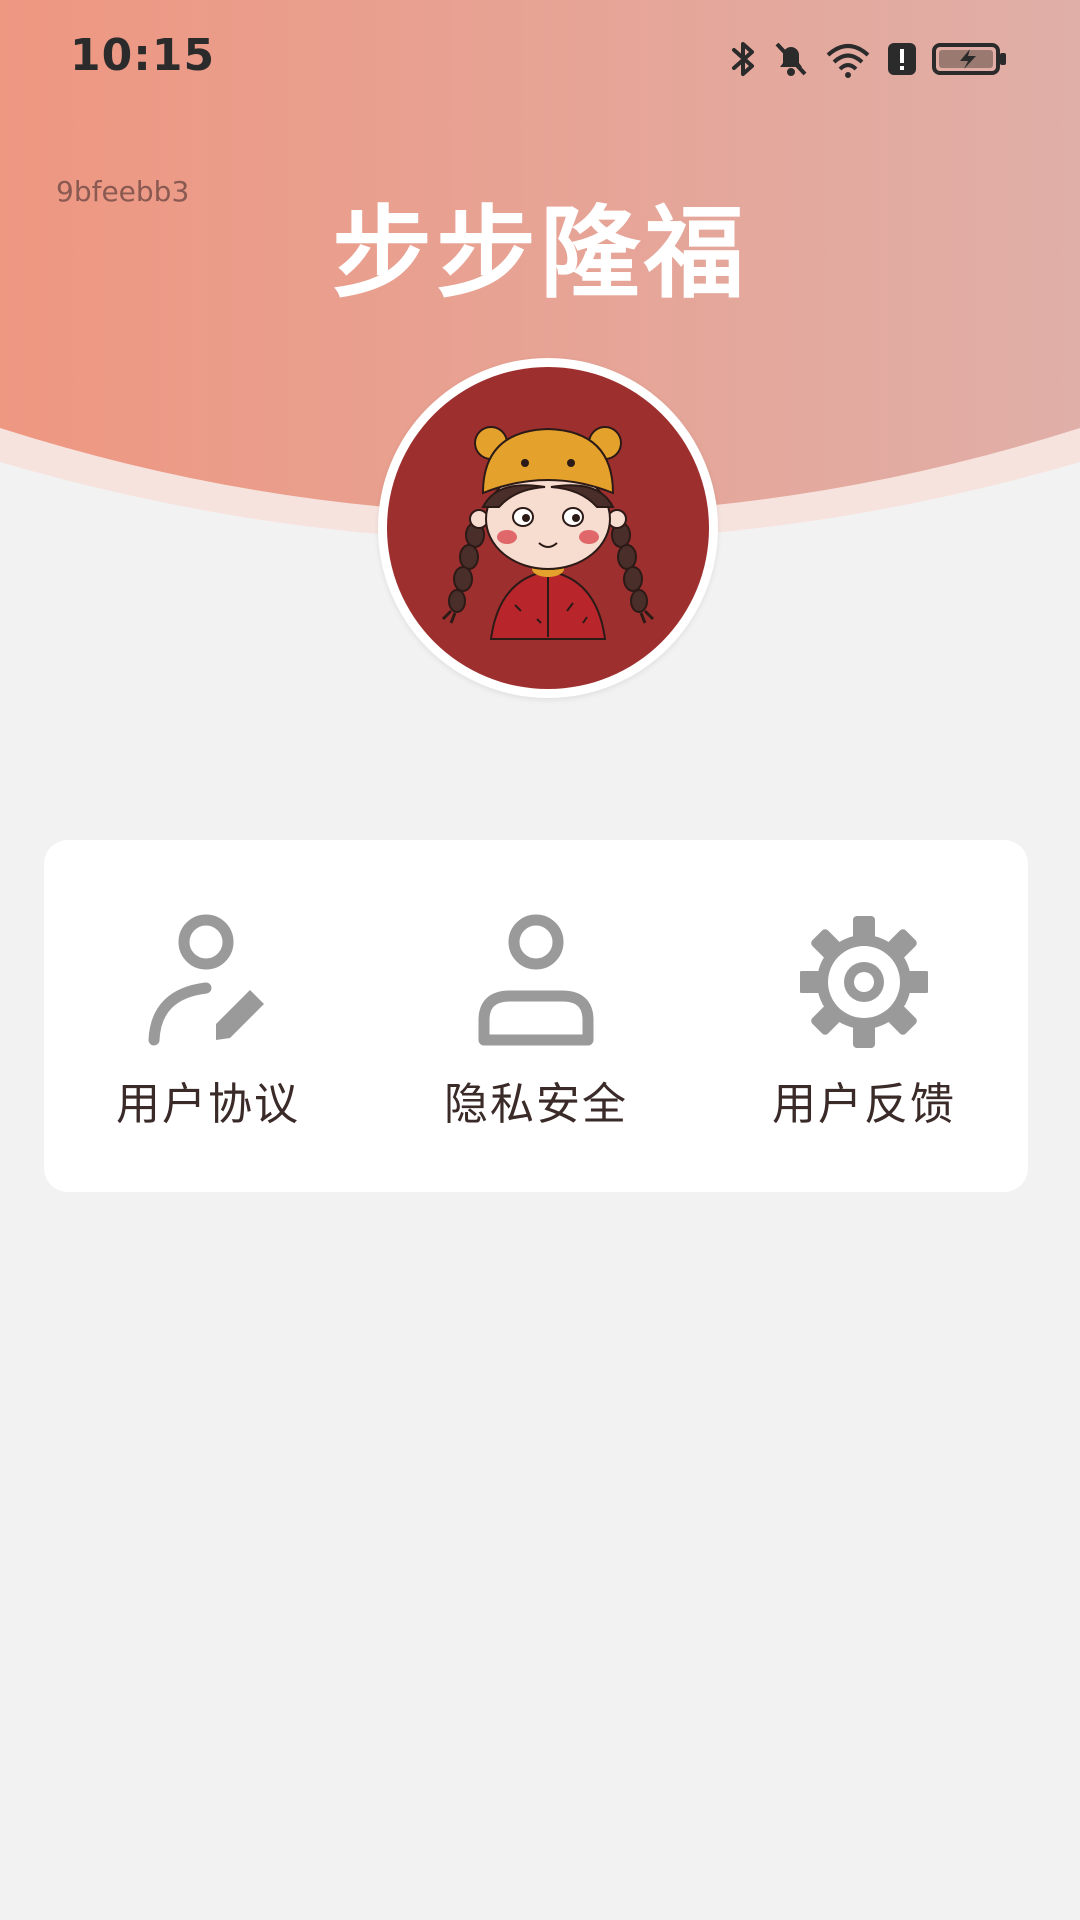 The height and width of the screenshot is (1920, 1080). I want to click on status-icons, so click(869, 59).